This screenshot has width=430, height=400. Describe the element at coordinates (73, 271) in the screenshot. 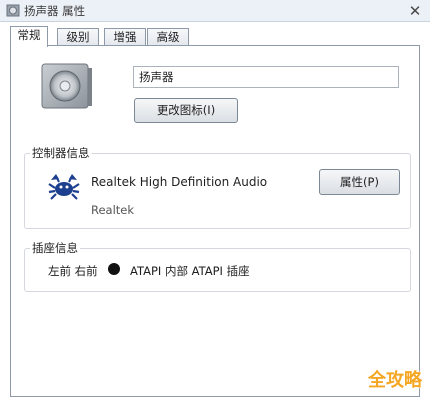

I see `jack-position: 左前 右前` at that location.